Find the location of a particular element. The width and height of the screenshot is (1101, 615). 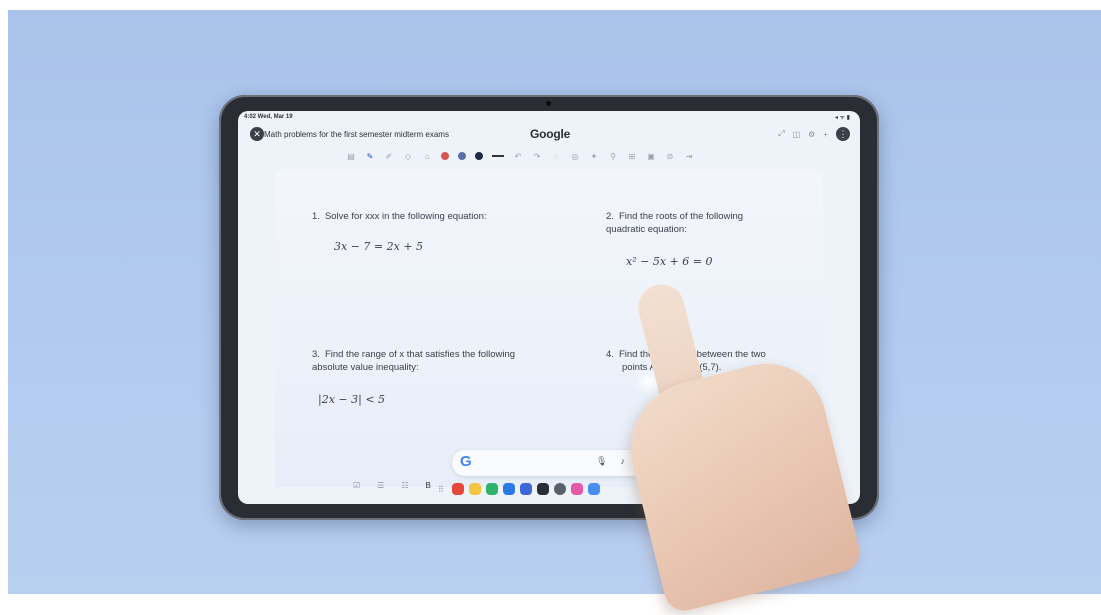

layout-icon: ◫ is located at coordinates (797, 134).